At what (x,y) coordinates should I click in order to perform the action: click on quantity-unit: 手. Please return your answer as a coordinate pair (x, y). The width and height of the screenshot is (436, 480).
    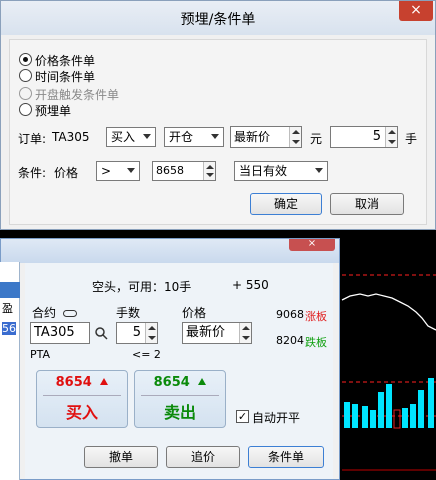
    Looking at the image, I should click on (411, 139).